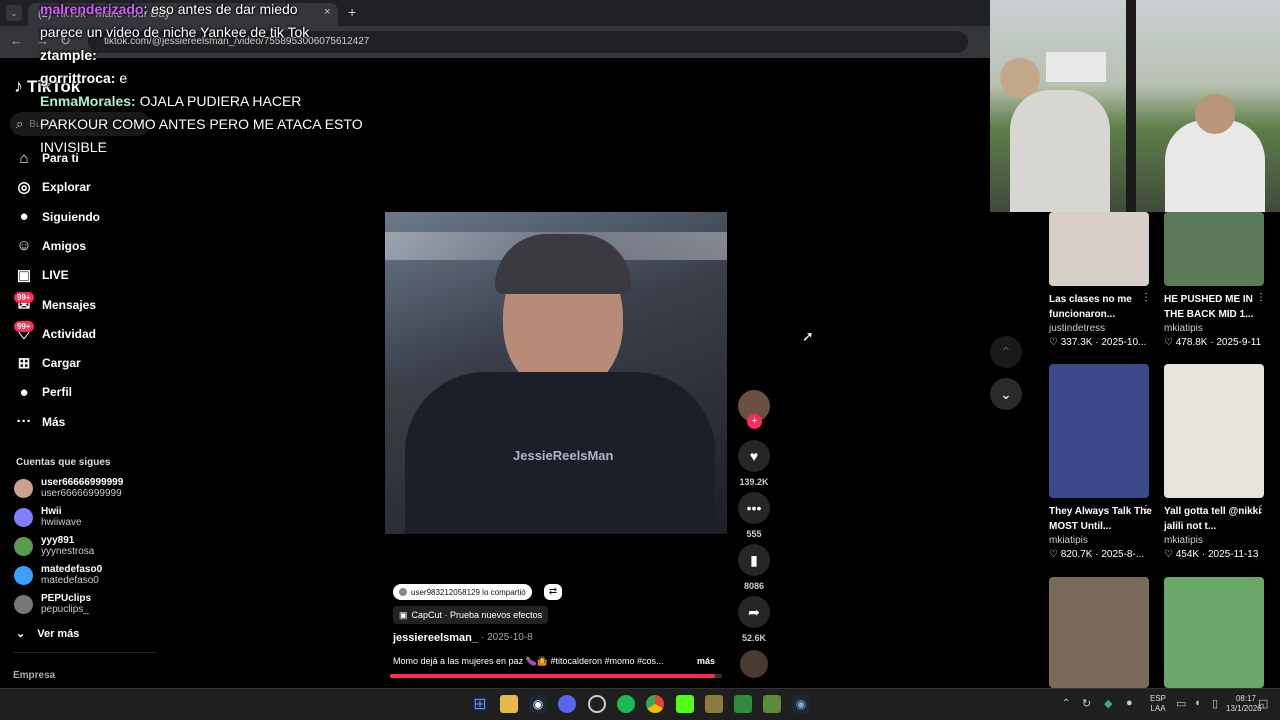 The width and height of the screenshot is (1280, 720). I want to click on chat-text: INVISIBLE, so click(73, 147).